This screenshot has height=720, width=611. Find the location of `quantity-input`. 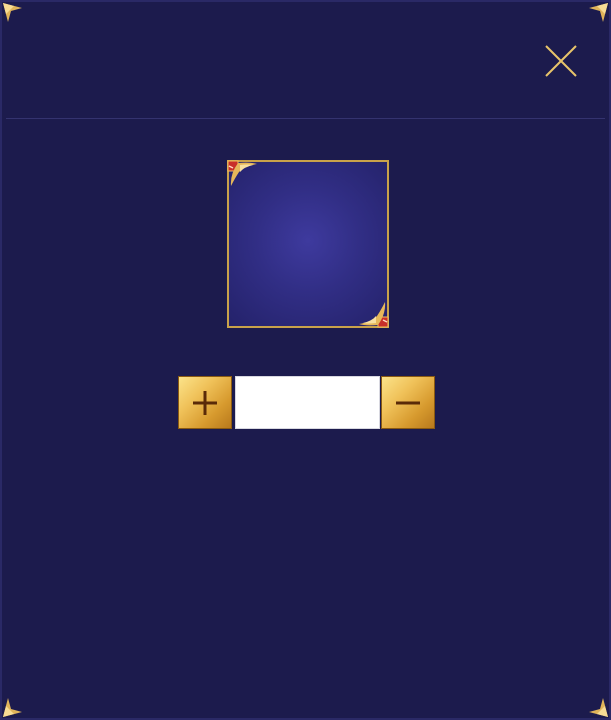

quantity-input is located at coordinates (307, 402).